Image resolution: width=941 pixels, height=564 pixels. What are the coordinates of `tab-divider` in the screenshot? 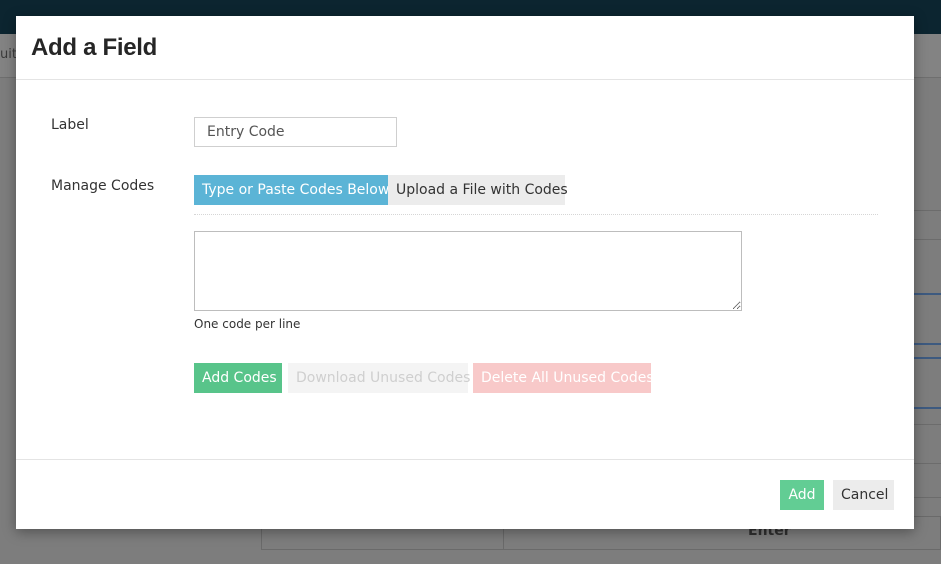 It's located at (536, 214).